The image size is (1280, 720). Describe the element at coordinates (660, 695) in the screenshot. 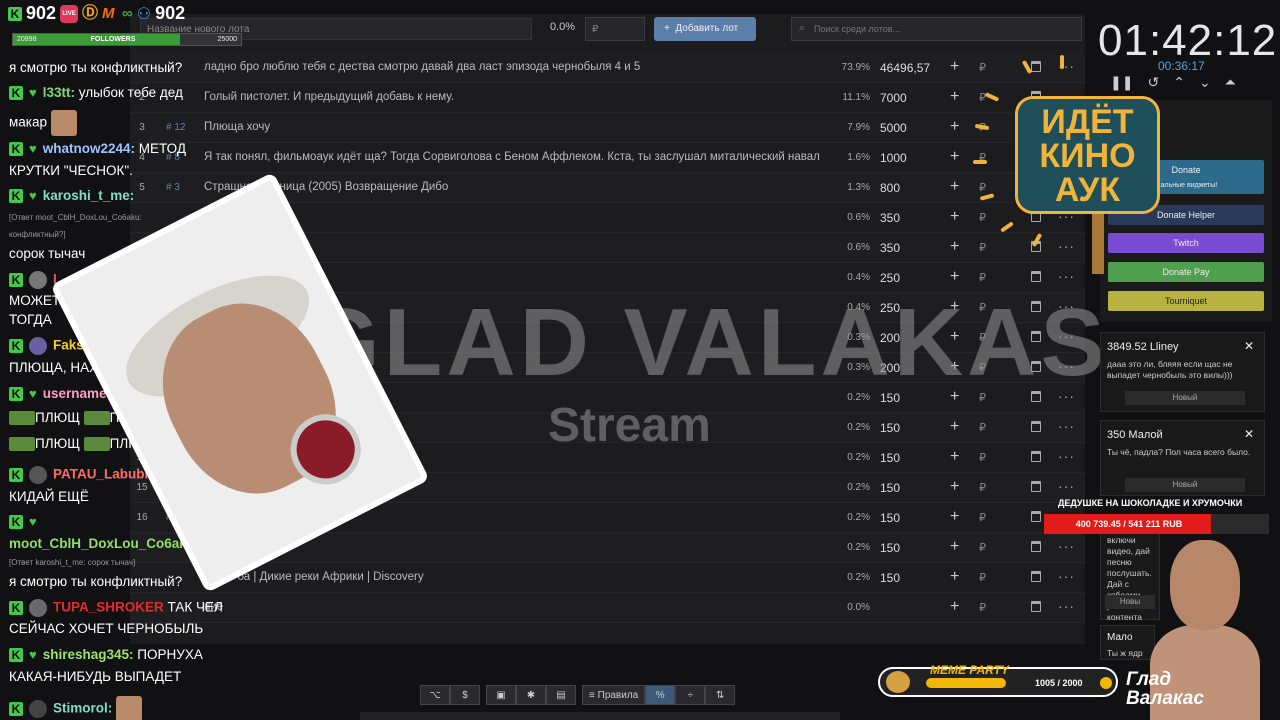

I see `percent-toggle: %` at that location.